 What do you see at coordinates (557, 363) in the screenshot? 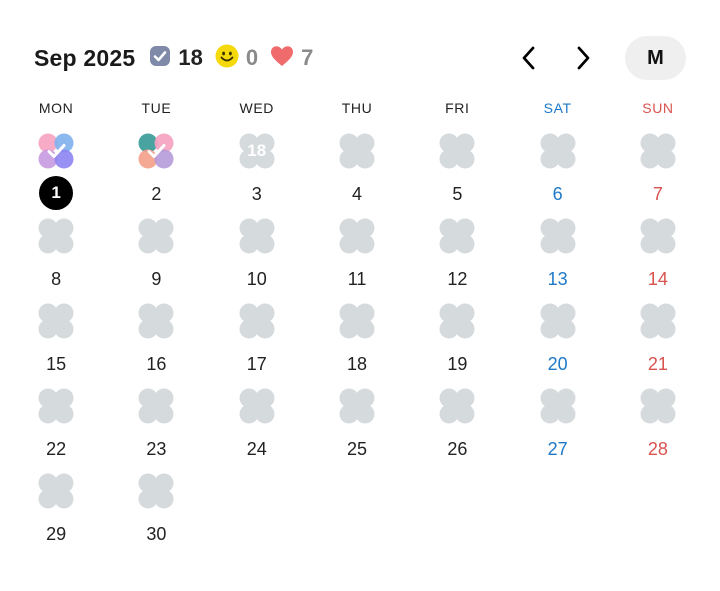
I see `date-label: 20` at bounding box center [557, 363].